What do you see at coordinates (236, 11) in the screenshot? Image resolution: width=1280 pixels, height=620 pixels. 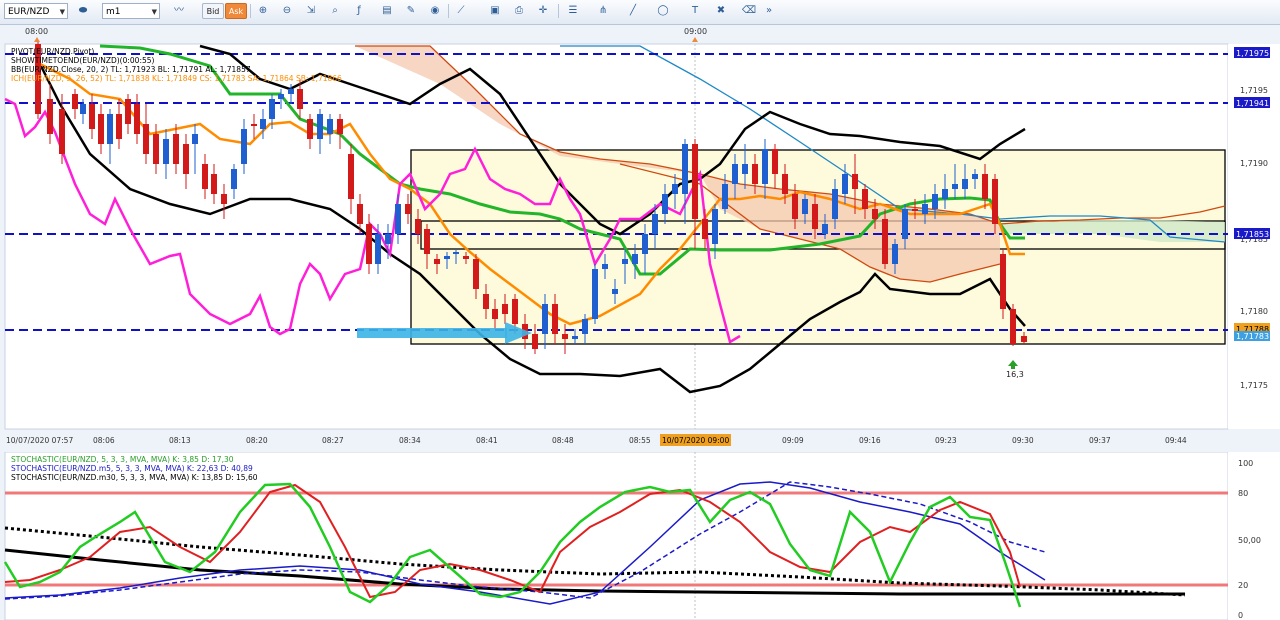 I see `ask-button: Ask` at bounding box center [236, 11].